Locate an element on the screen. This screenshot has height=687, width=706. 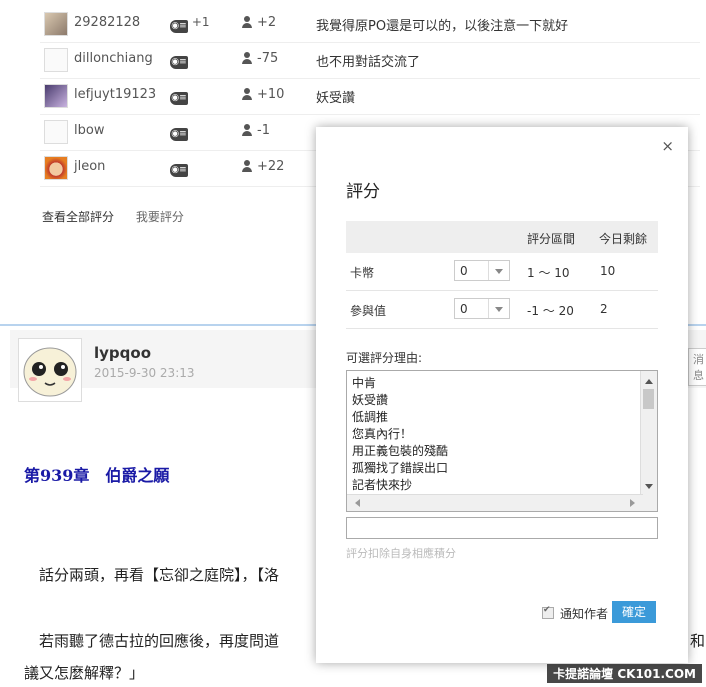
reason-option: 中肯 is located at coordinates (364, 382).